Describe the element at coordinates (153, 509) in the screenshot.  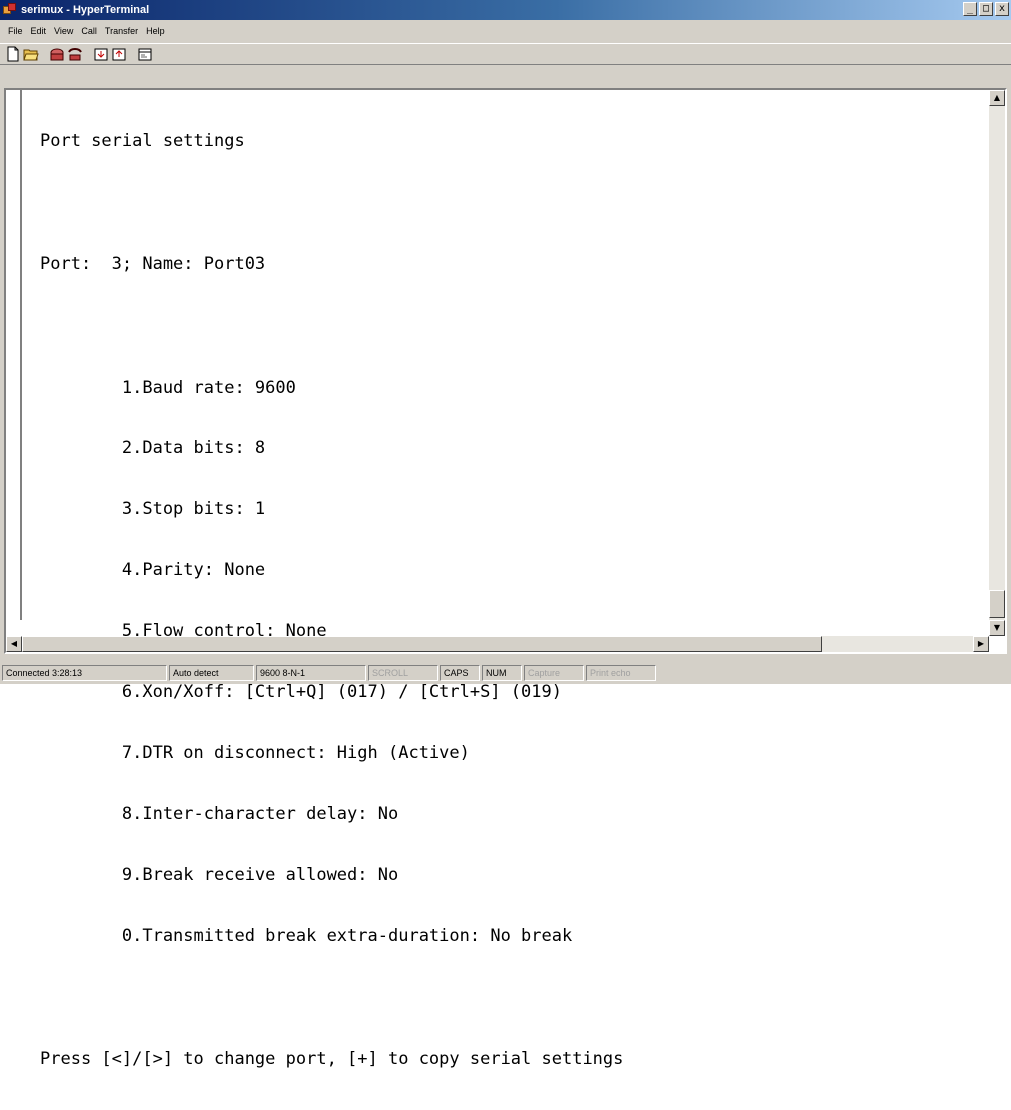
I see `terminal-line: 3.Stop bits: 1` at that location.